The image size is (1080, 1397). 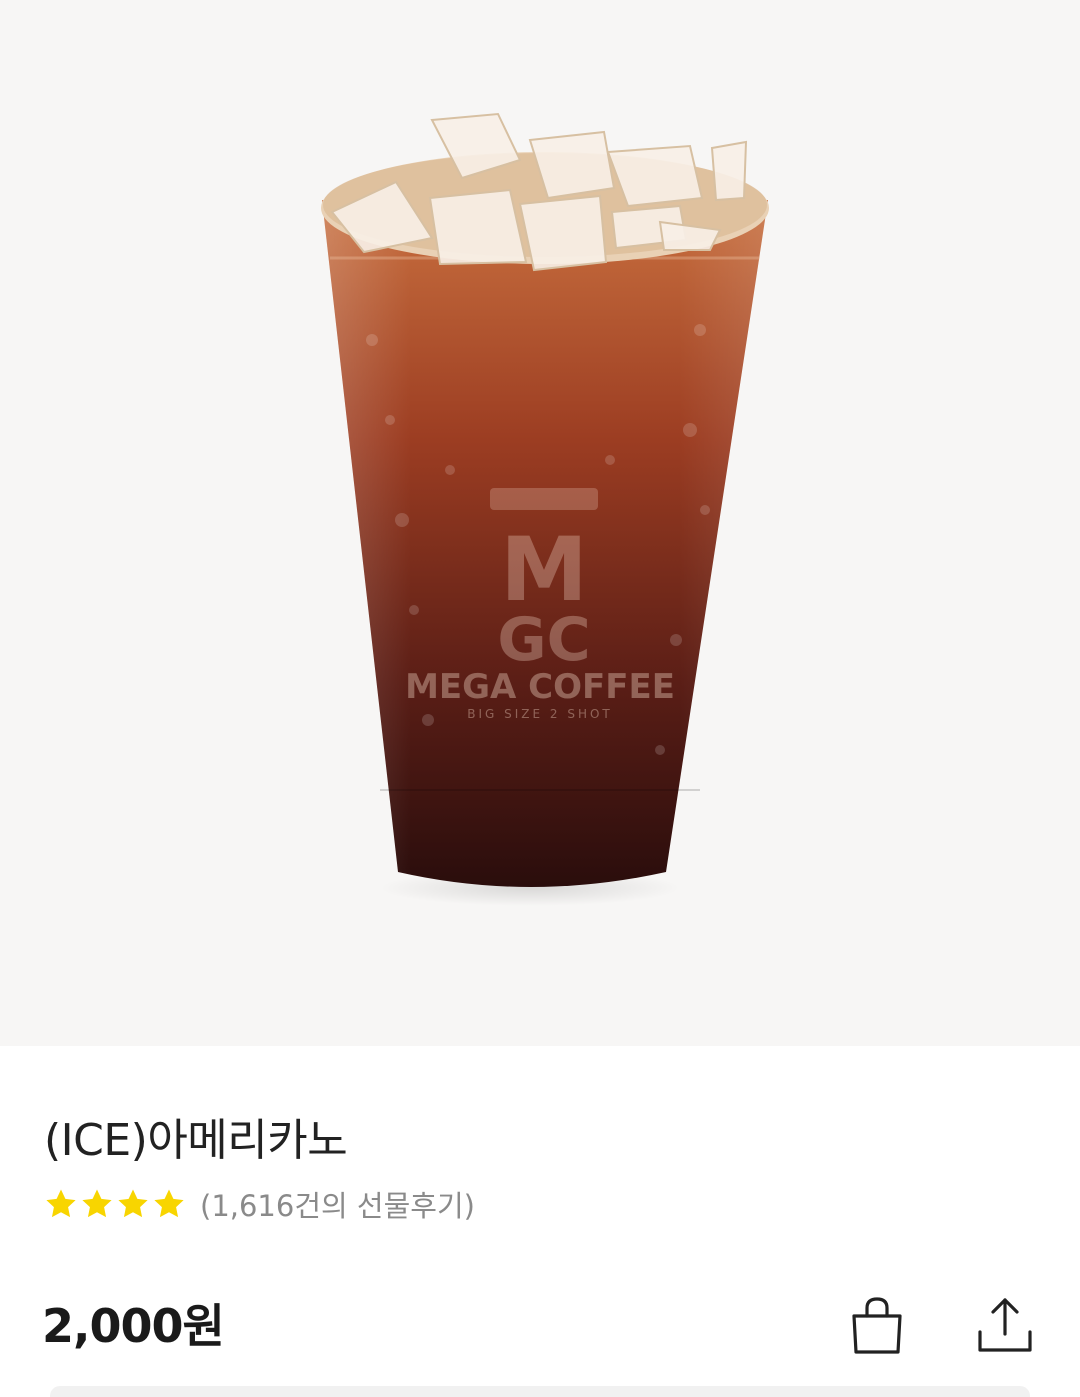 I want to click on cup-brand-name: MEGA COFFEE, so click(x=540, y=687).